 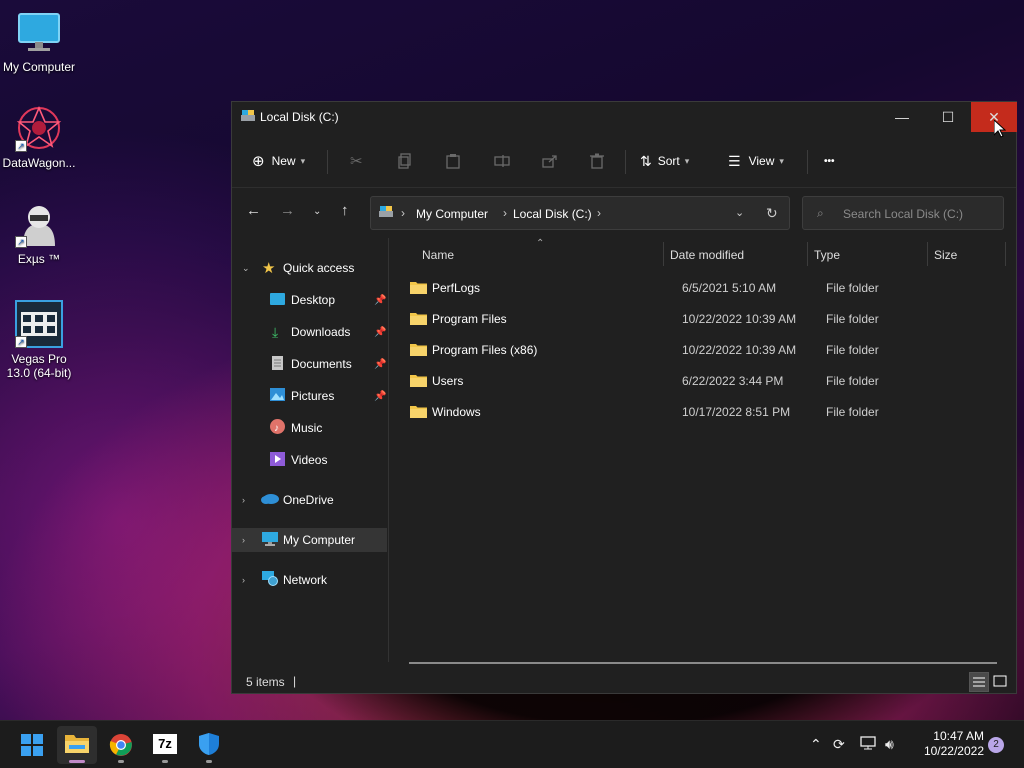 What do you see at coordinates (309, 460) in the screenshot?
I see `nav-videos: Videos` at bounding box center [309, 460].